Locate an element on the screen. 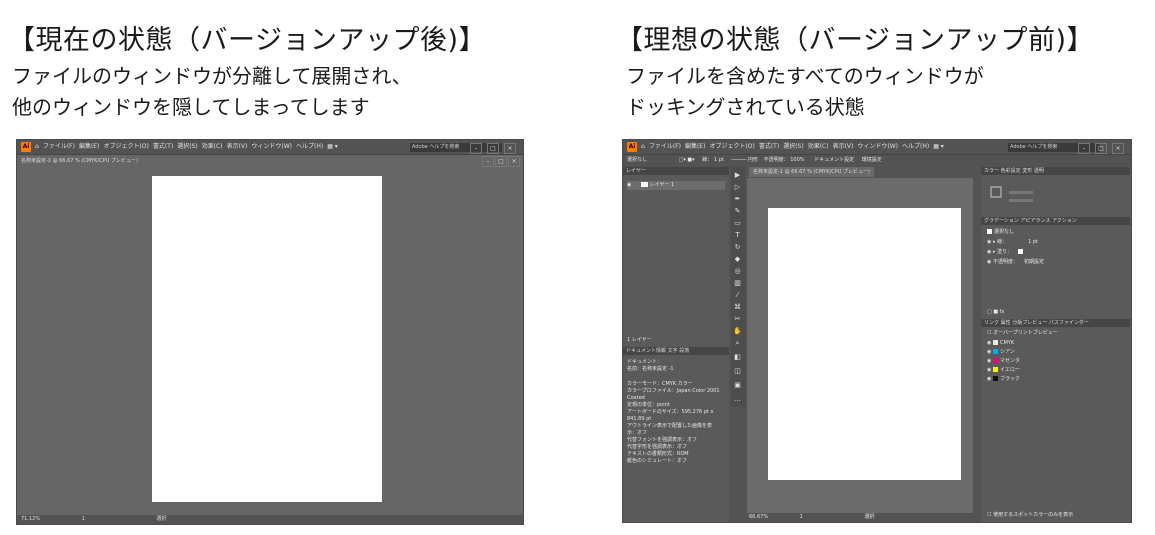 This screenshot has height=535, width=1155. transform-grid-icon is located at coordinates (1014, 197).